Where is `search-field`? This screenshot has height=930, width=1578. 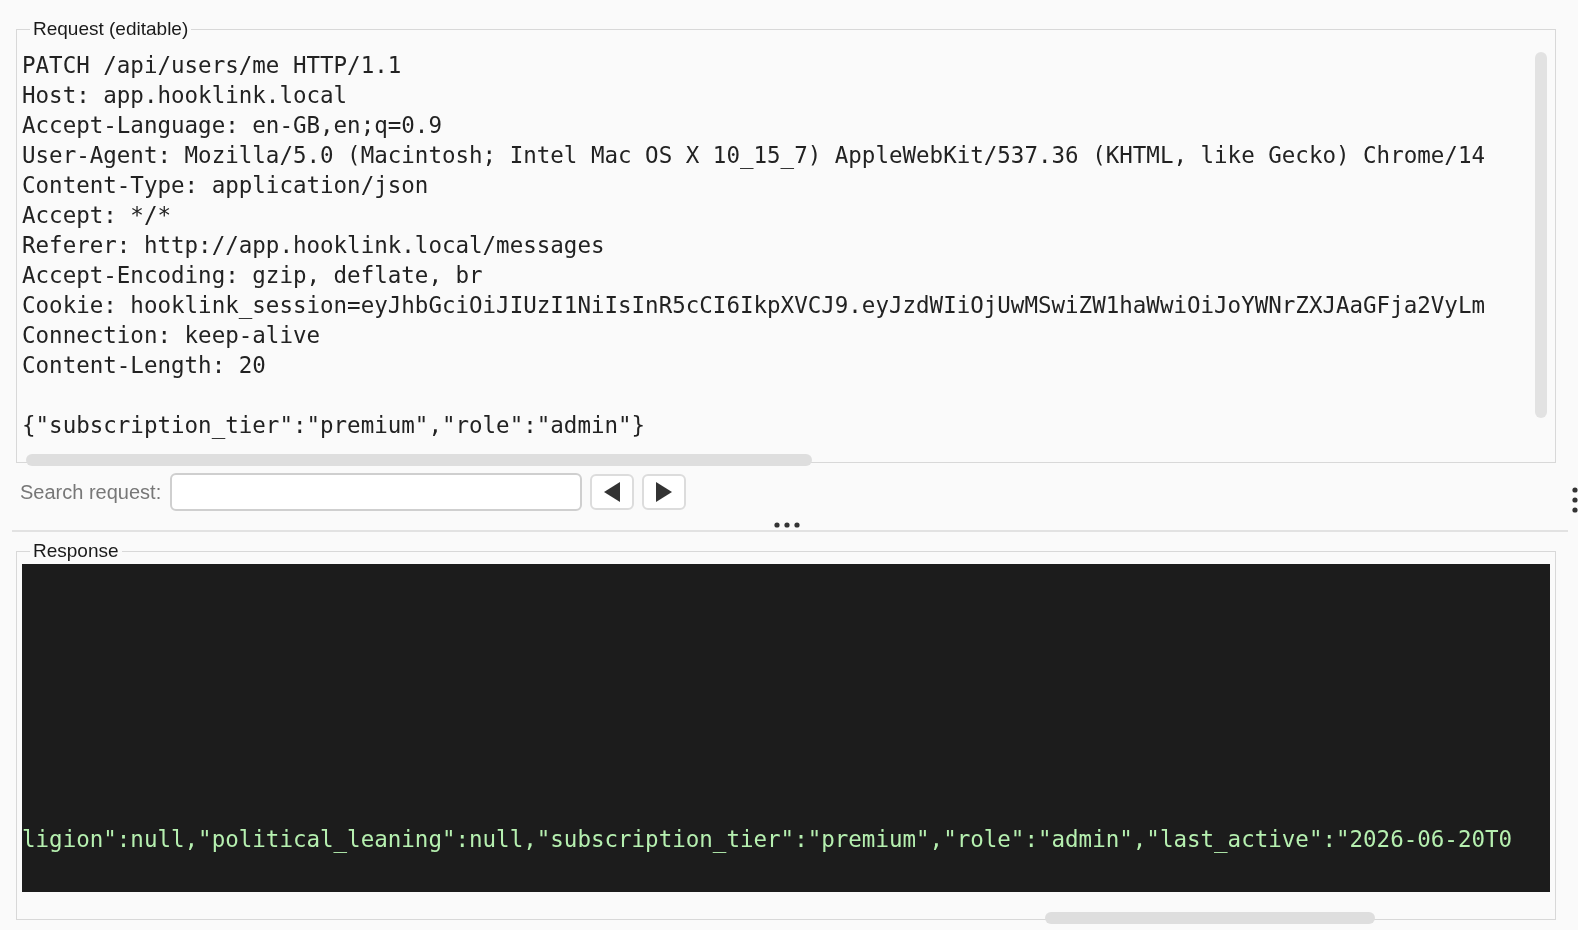 search-field is located at coordinates (376, 492).